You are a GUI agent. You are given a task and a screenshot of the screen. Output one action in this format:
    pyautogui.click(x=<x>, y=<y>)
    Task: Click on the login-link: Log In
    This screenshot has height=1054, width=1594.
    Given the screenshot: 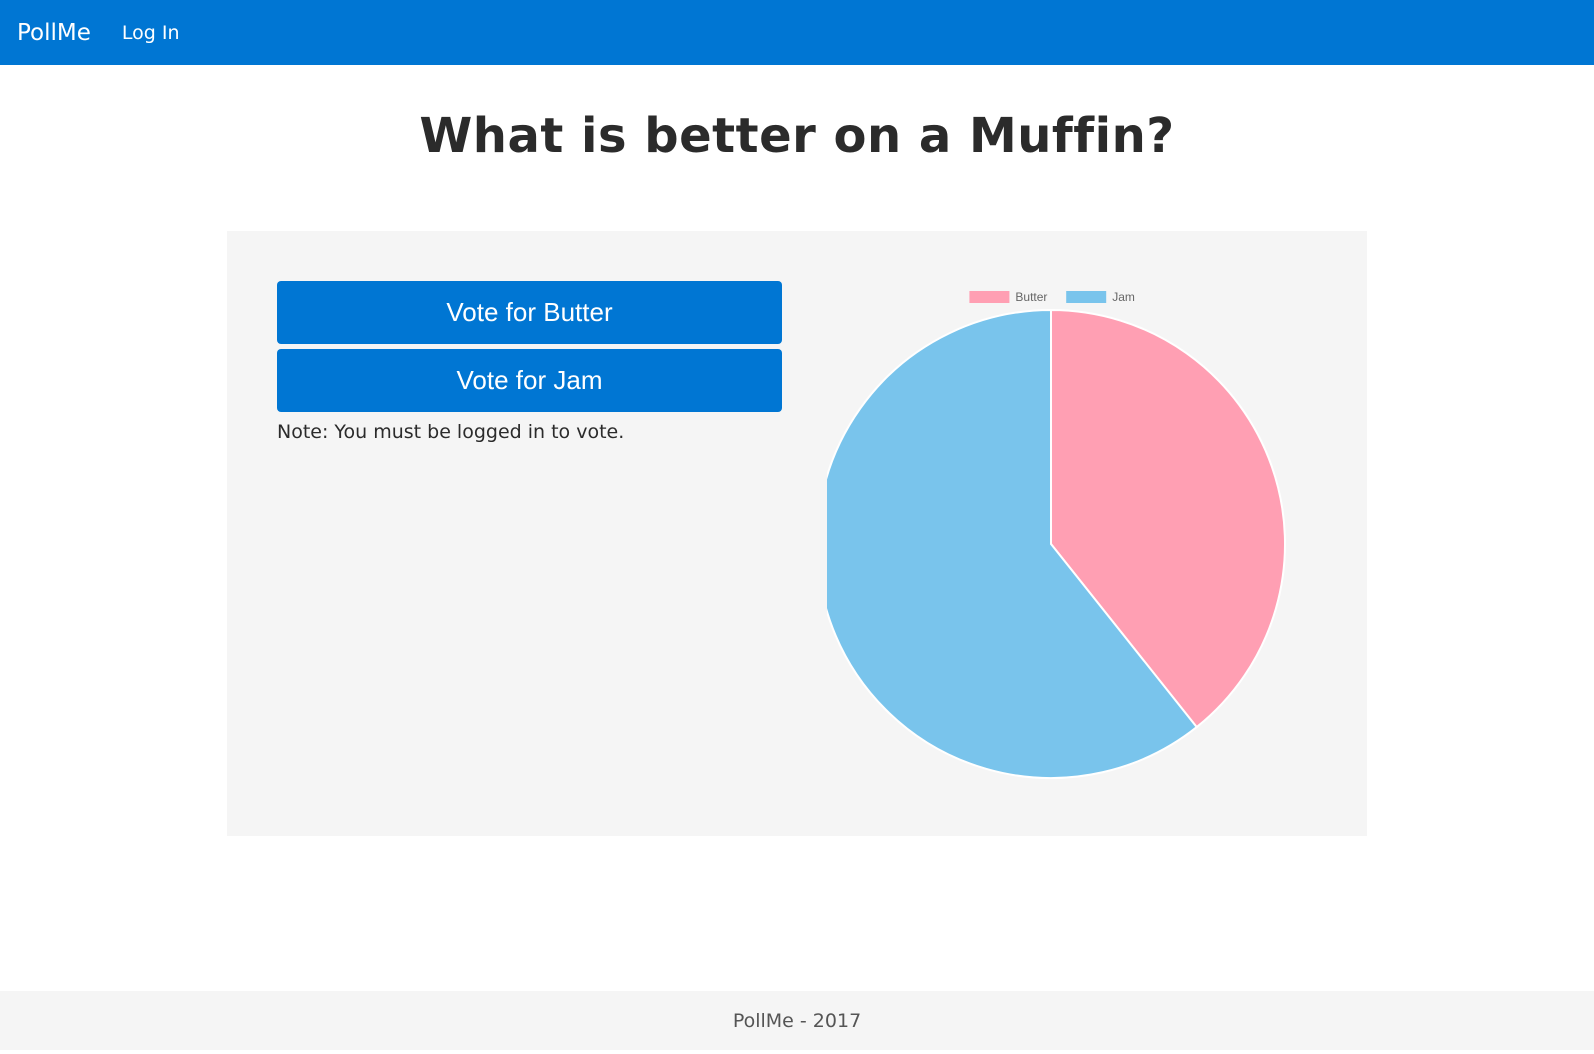 What is the action you would take?
    pyautogui.click(x=151, y=33)
    